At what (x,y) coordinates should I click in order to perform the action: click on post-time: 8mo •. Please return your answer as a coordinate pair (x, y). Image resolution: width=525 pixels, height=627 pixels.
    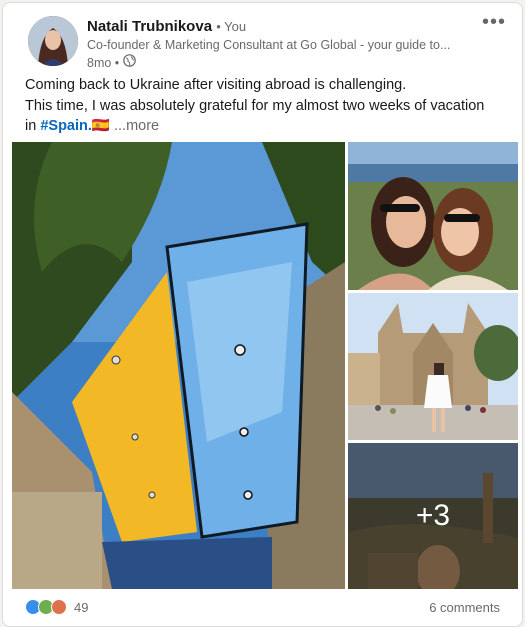
    Looking at the image, I should click on (103, 62).